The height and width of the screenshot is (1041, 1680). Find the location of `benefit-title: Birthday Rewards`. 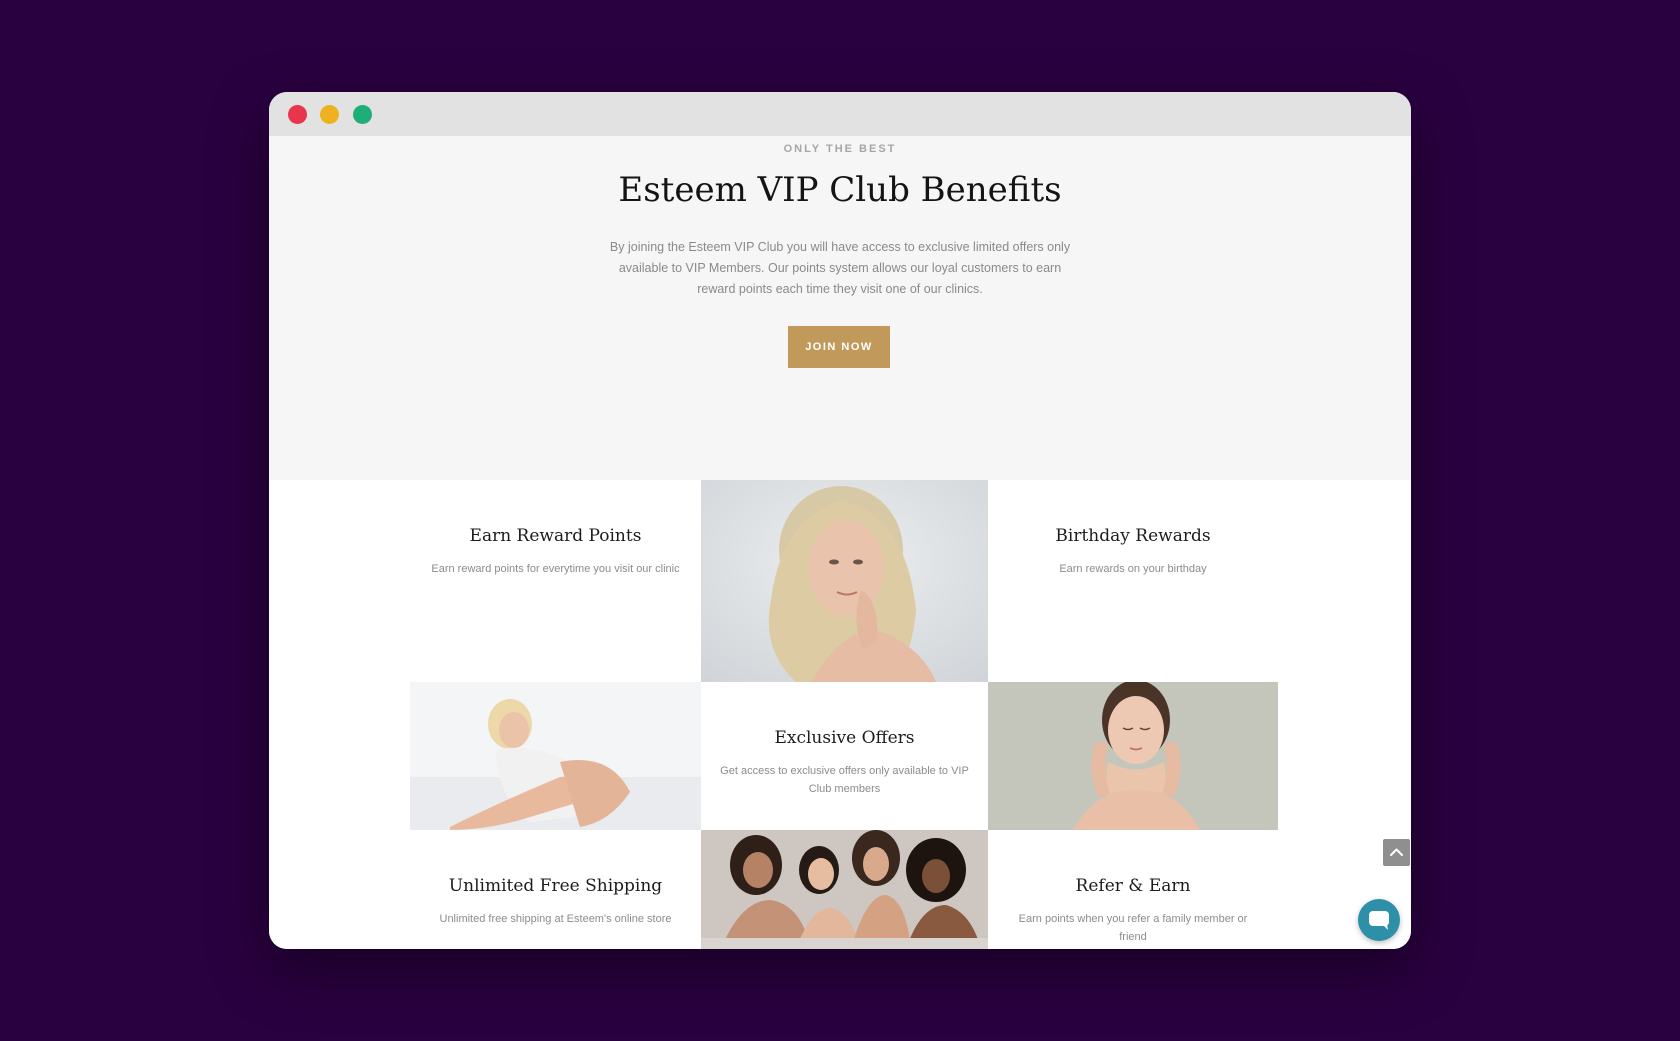

benefit-title: Birthday Rewards is located at coordinates (1133, 536).